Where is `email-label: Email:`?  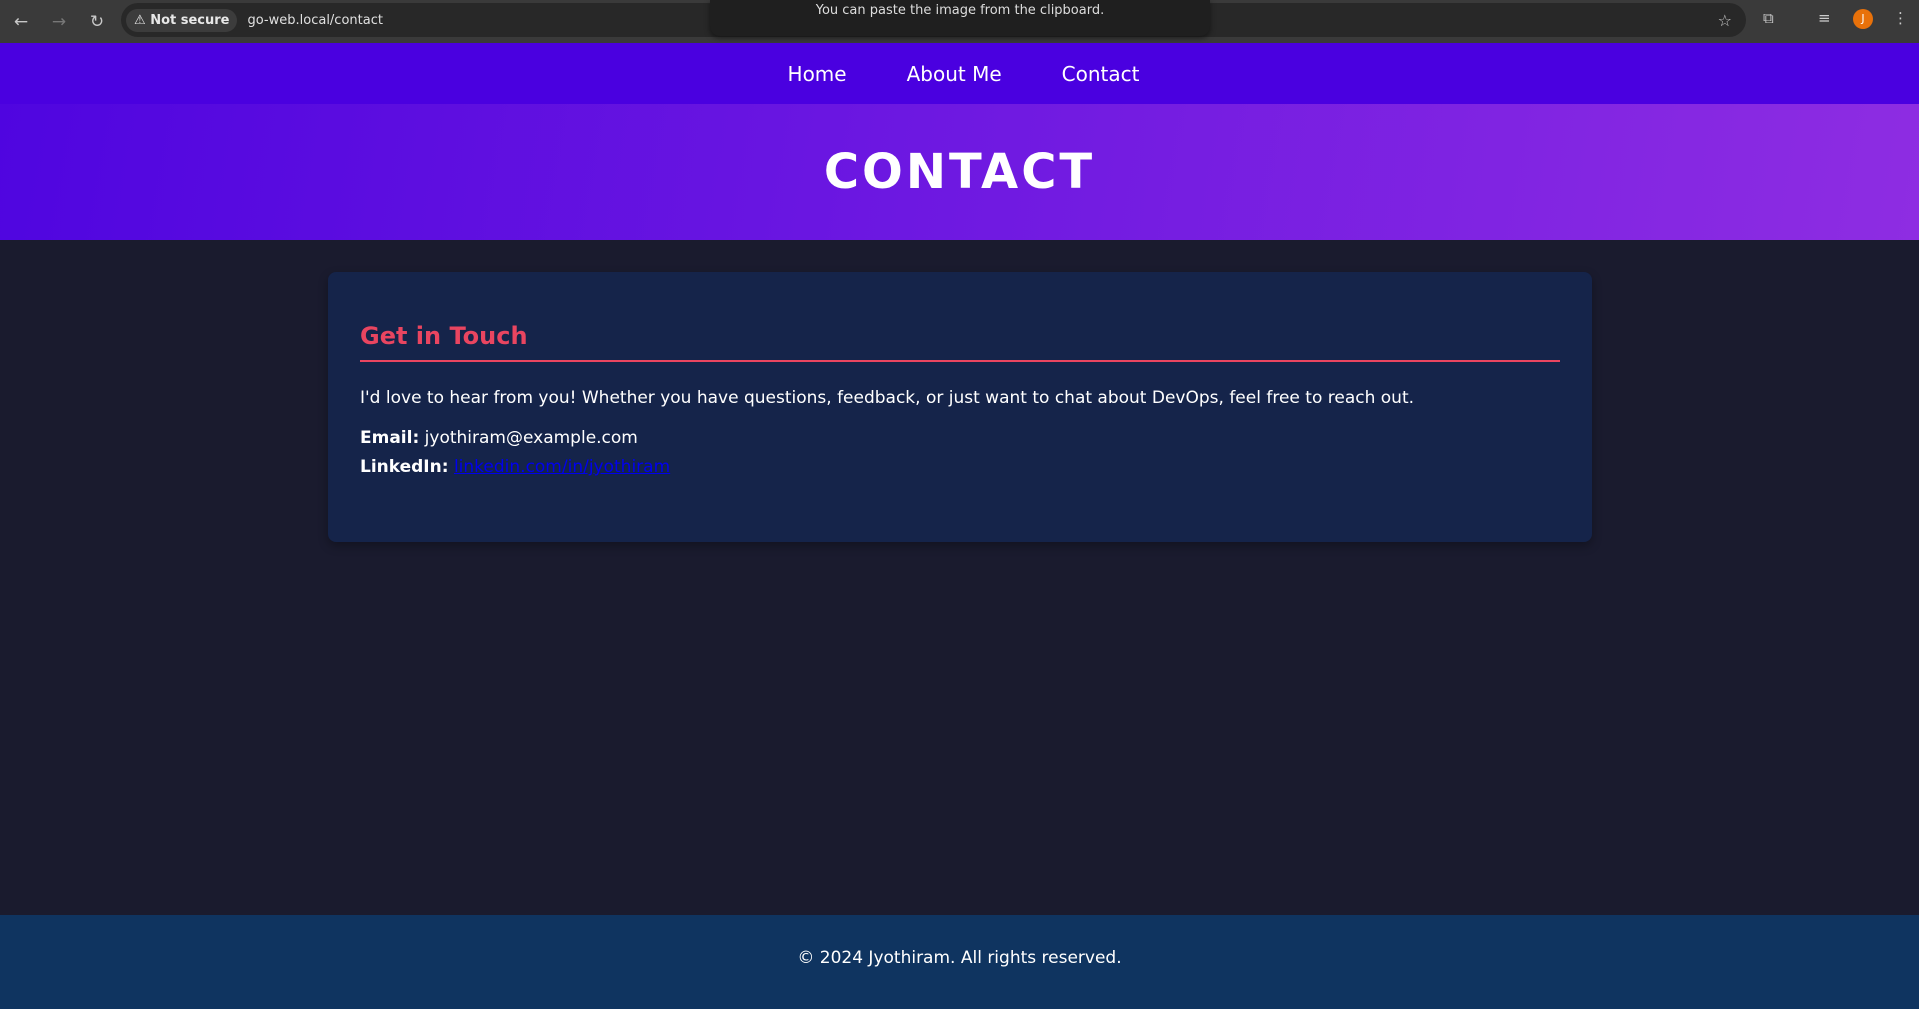
email-label: Email: is located at coordinates (390, 438).